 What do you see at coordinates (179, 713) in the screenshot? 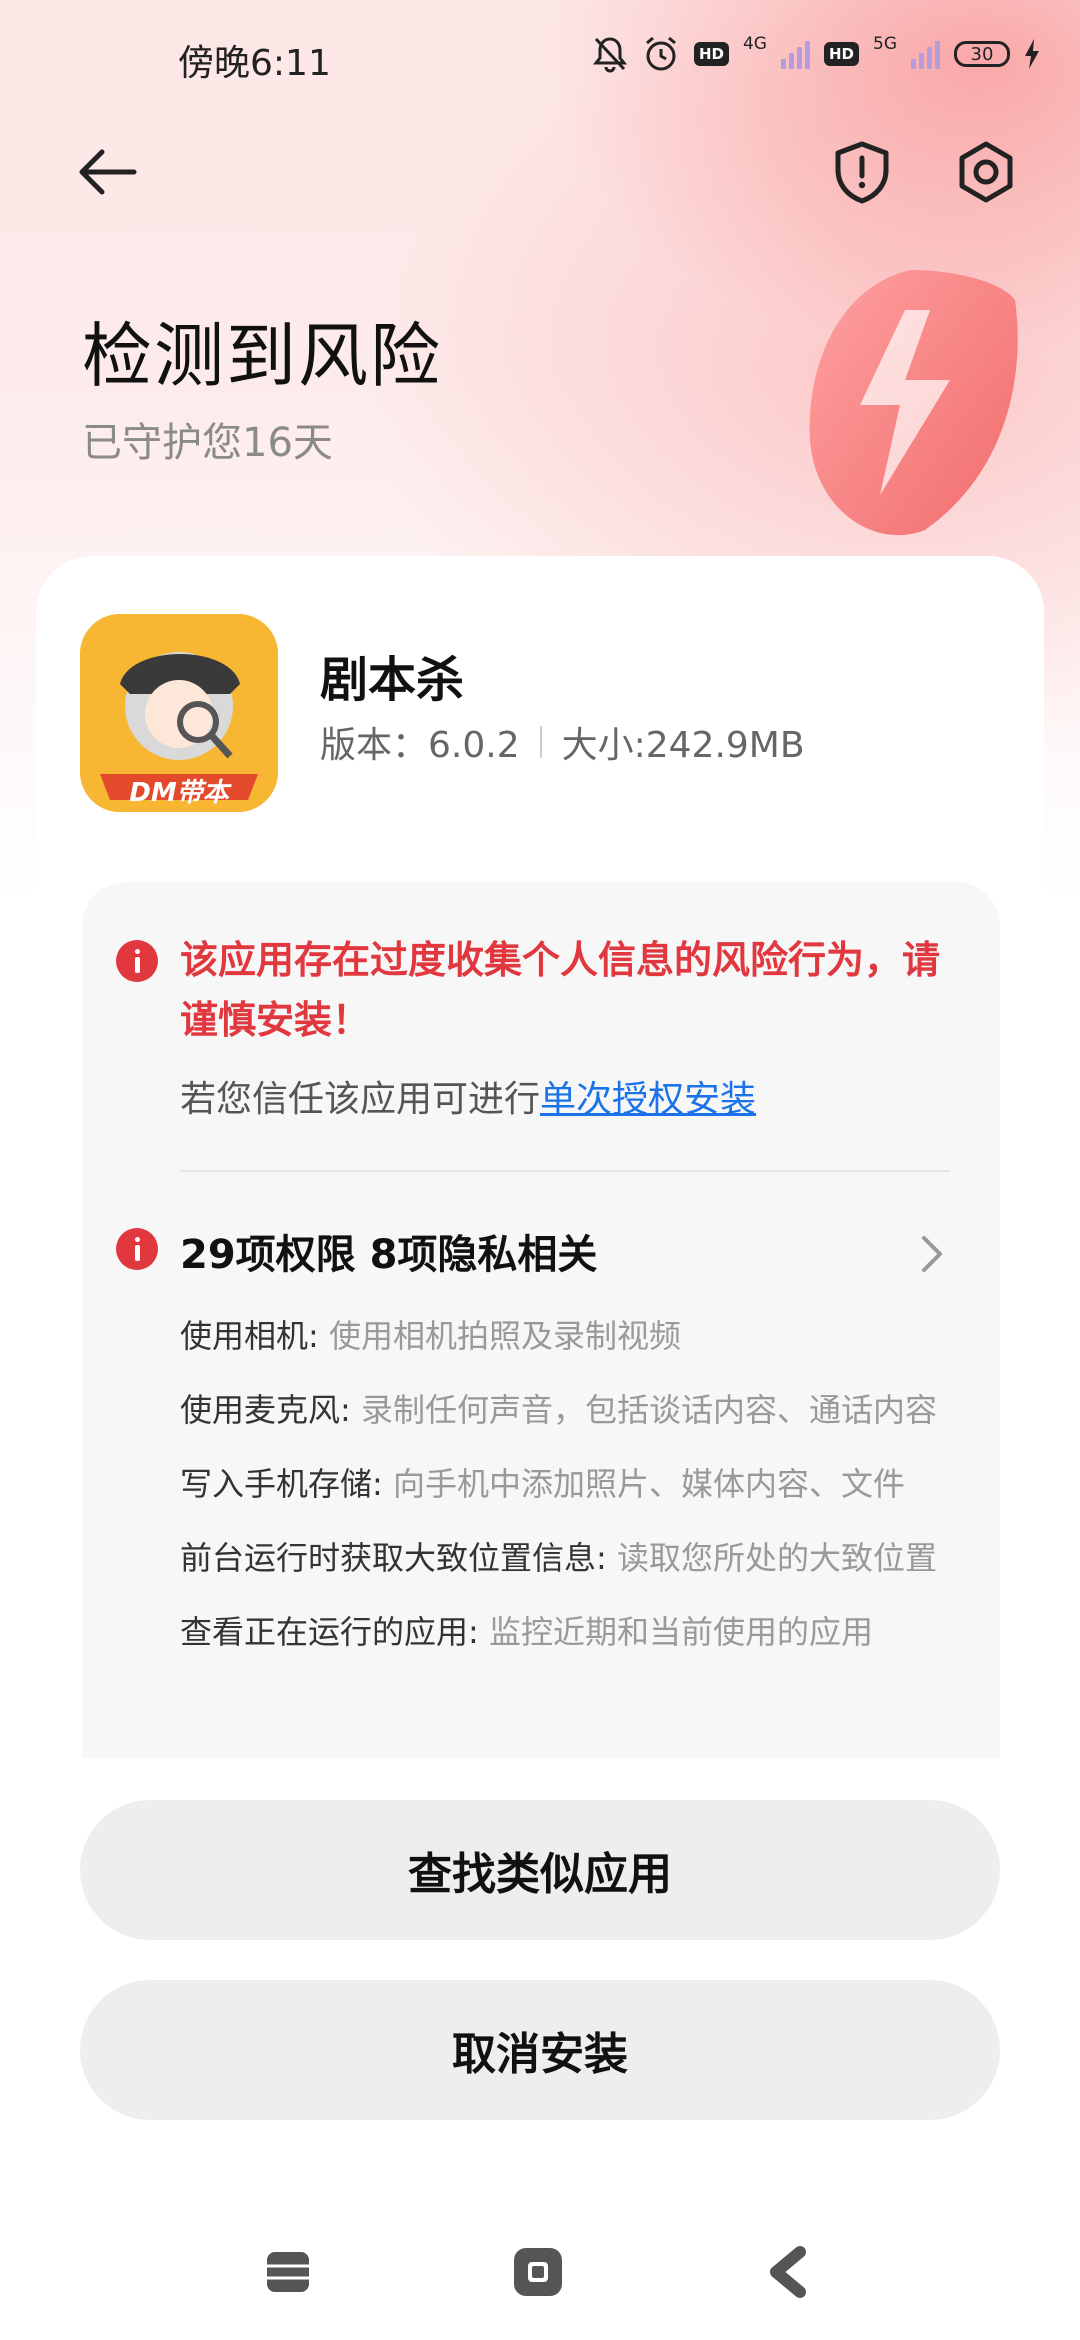
I see `app-icon: DM带本` at bounding box center [179, 713].